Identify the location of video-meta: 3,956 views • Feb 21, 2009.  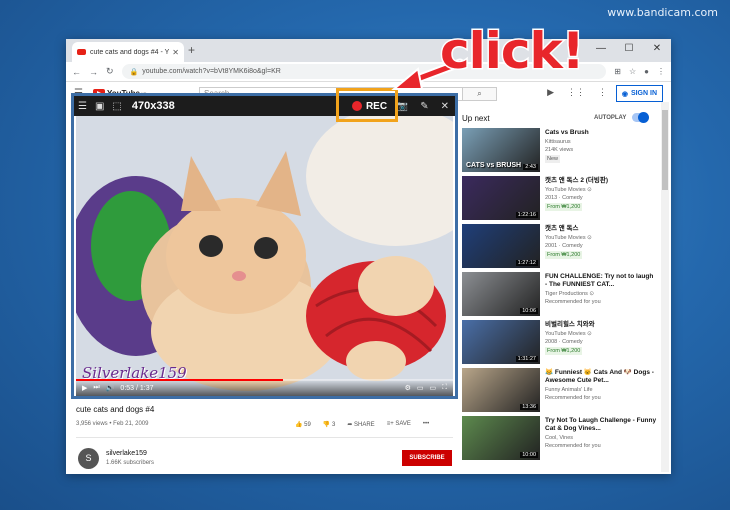
(112, 424).